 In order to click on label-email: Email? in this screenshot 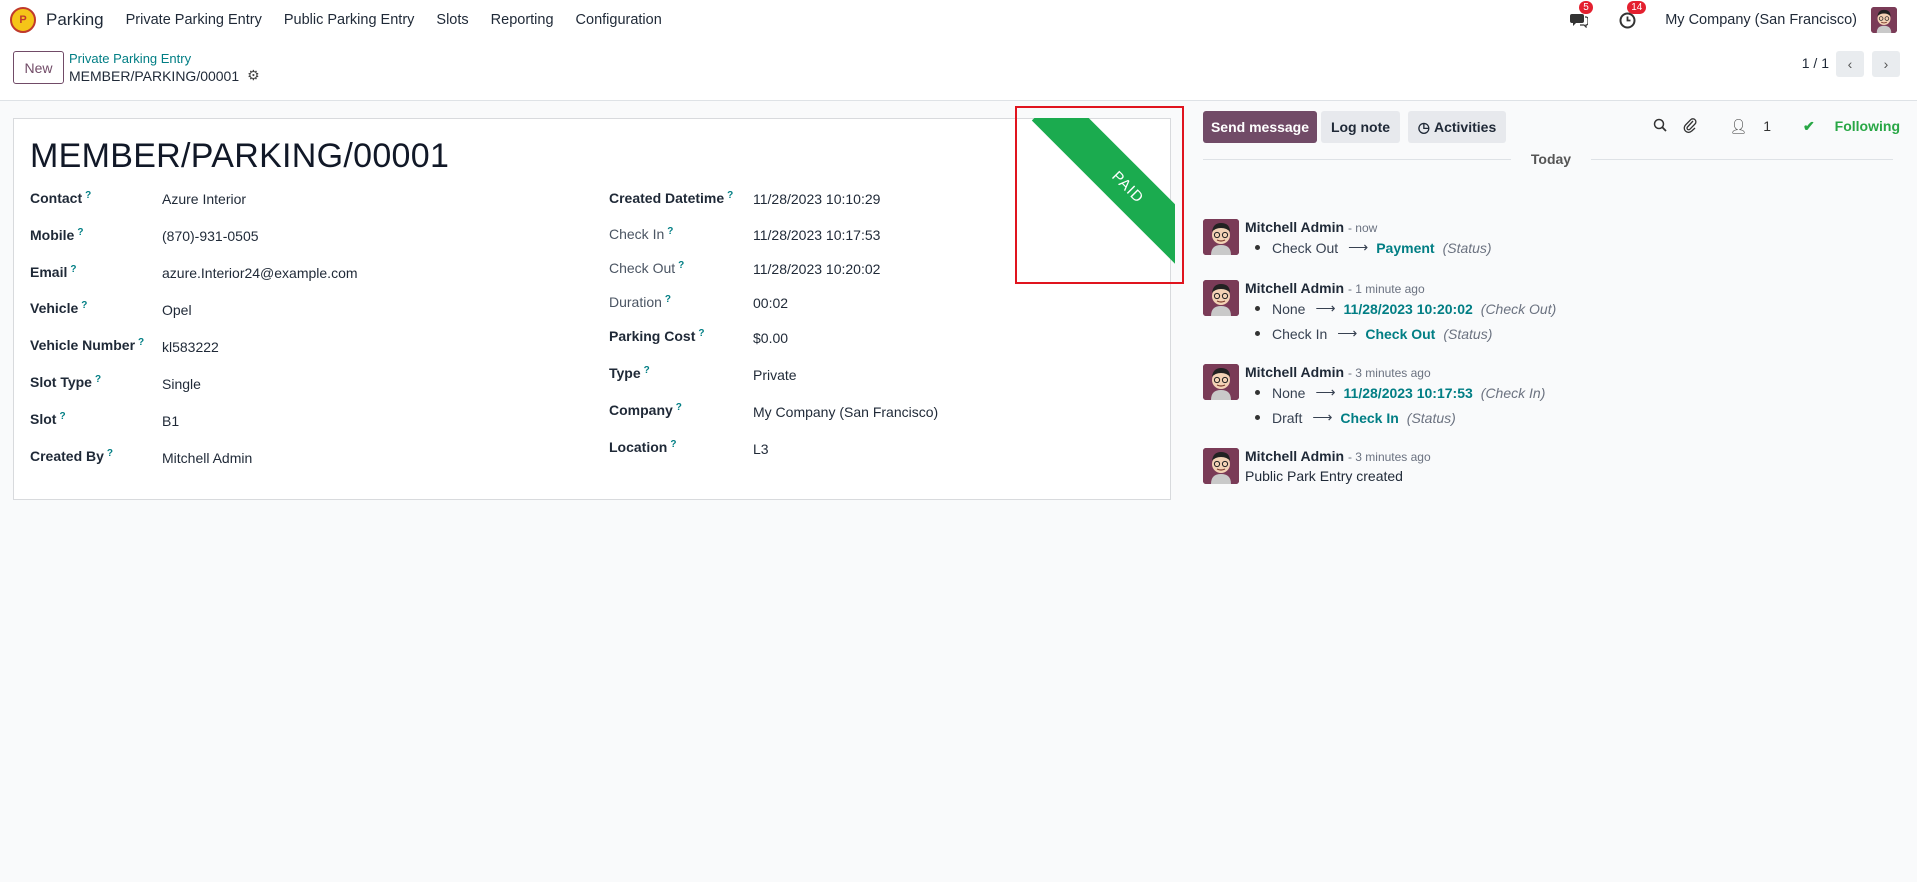, I will do `click(53, 272)`.